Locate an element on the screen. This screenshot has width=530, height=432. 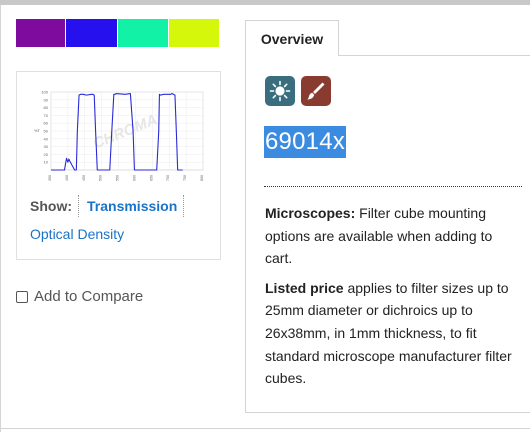
y-tick-label: 60 is located at coordinates (46, 123).